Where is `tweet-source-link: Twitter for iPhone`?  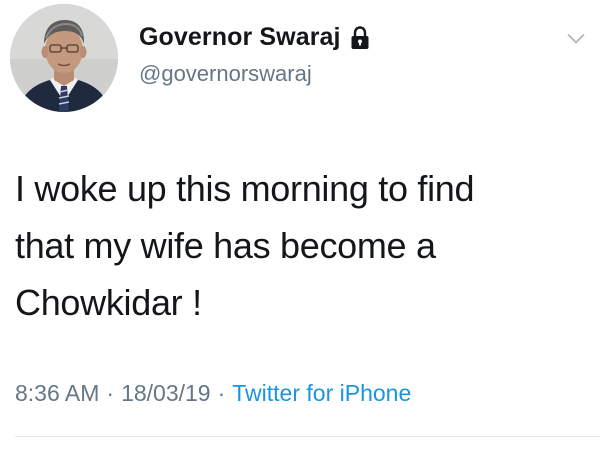 tweet-source-link: Twitter for iPhone is located at coordinates (321, 393).